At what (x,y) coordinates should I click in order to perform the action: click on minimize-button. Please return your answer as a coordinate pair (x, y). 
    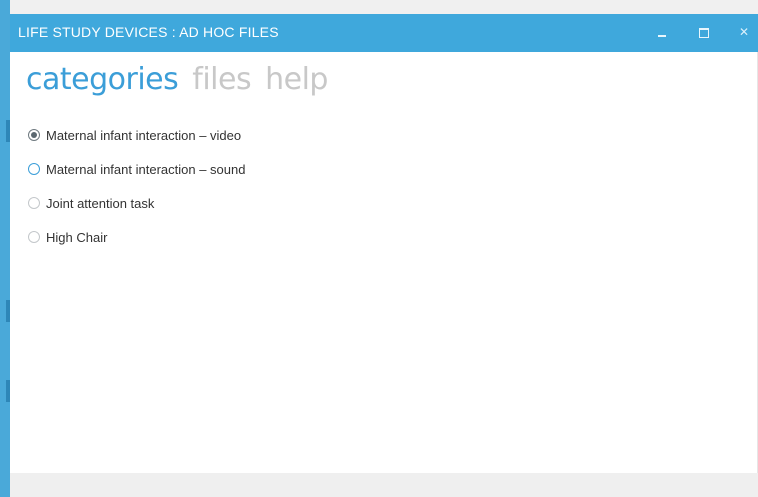
    Looking at the image, I should click on (662, 32).